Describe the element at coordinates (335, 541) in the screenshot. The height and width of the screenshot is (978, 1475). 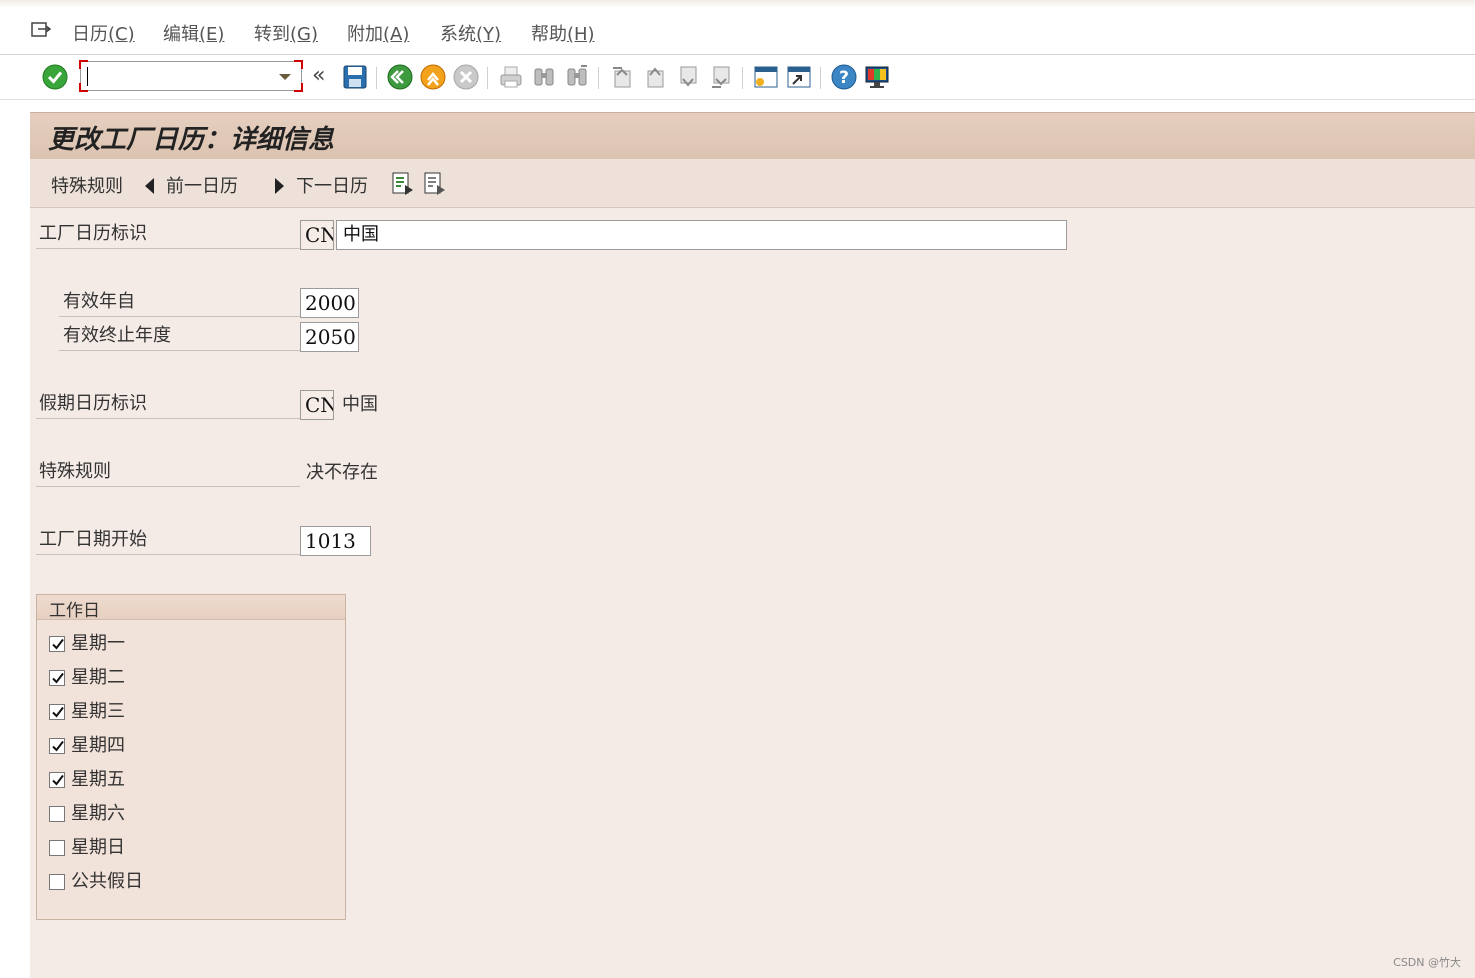
I see `factory-date-start-field: 1013` at that location.